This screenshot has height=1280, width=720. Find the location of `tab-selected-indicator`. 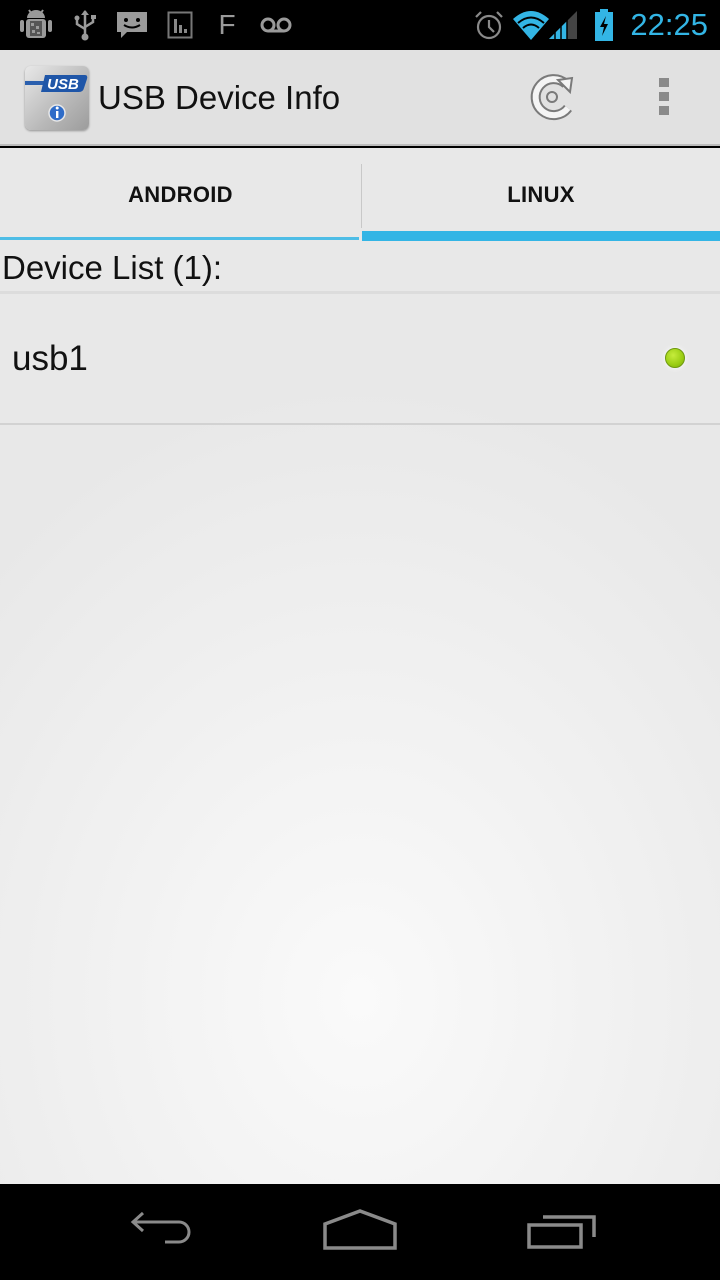

tab-selected-indicator is located at coordinates (541, 236).